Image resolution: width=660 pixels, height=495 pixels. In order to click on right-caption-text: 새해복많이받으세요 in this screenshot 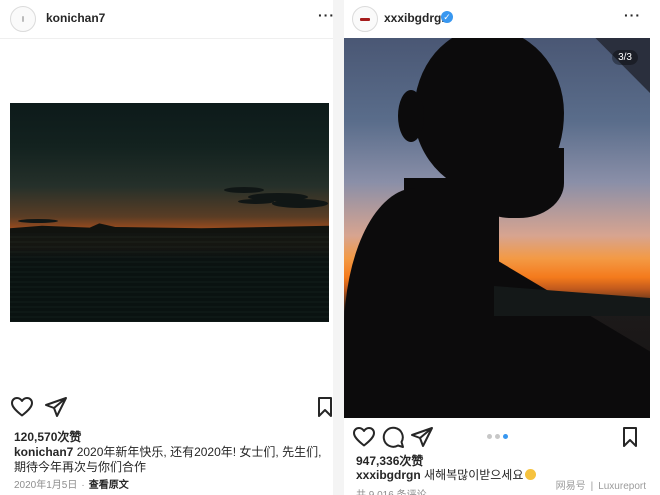, I will do `click(474, 475)`.